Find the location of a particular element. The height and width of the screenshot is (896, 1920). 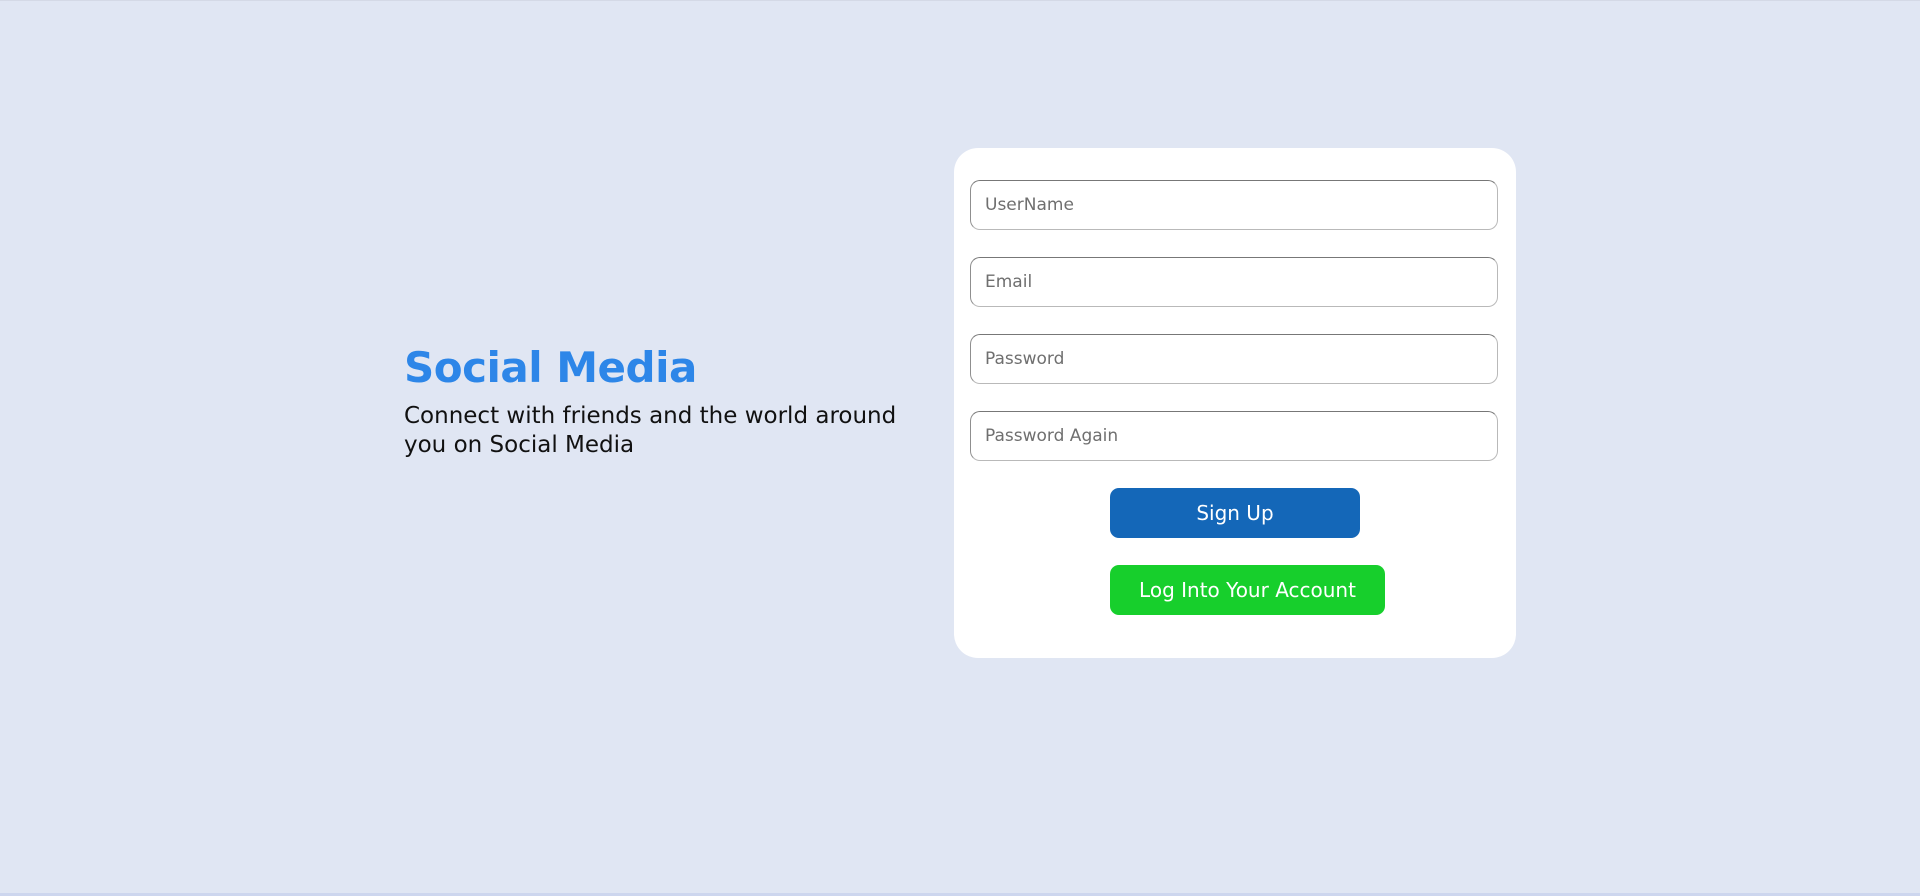

brand-title: Social Media is located at coordinates (550, 367).